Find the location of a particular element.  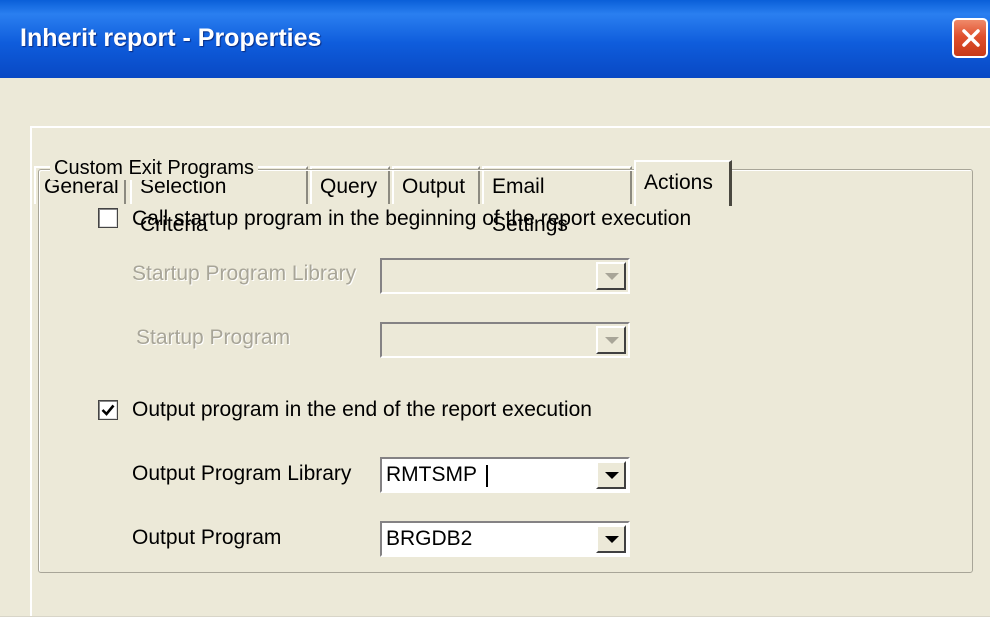

checkmark-icon is located at coordinates (108, 410).